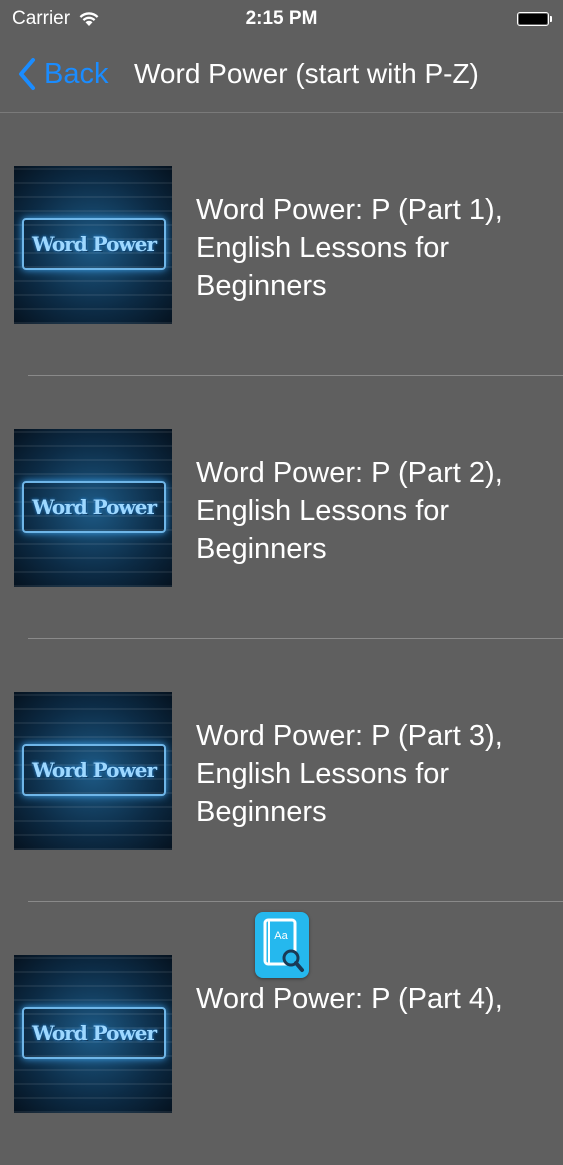 Image resolution: width=563 pixels, height=1165 pixels. Describe the element at coordinates (535, 19) in the screenshot. I see `battery-icon` at that location.